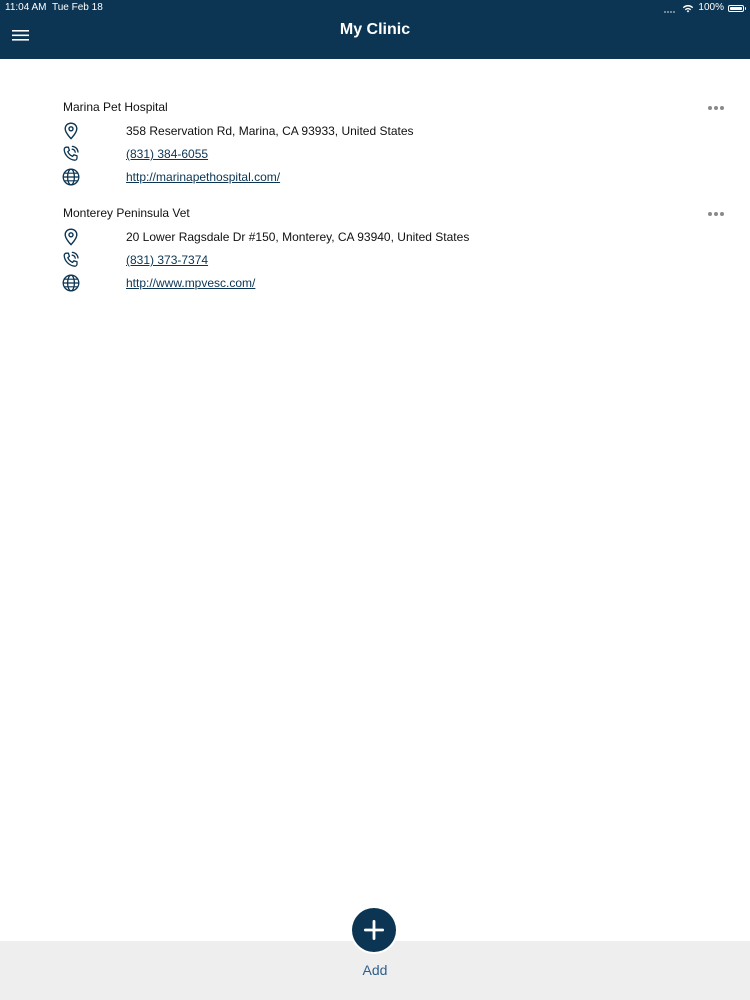 The width and height of the screenshot is (750, 1000). I want to click on top-bar: 11:04 AM Tue Feb 18 100% My Clinic, so click(375, 29).